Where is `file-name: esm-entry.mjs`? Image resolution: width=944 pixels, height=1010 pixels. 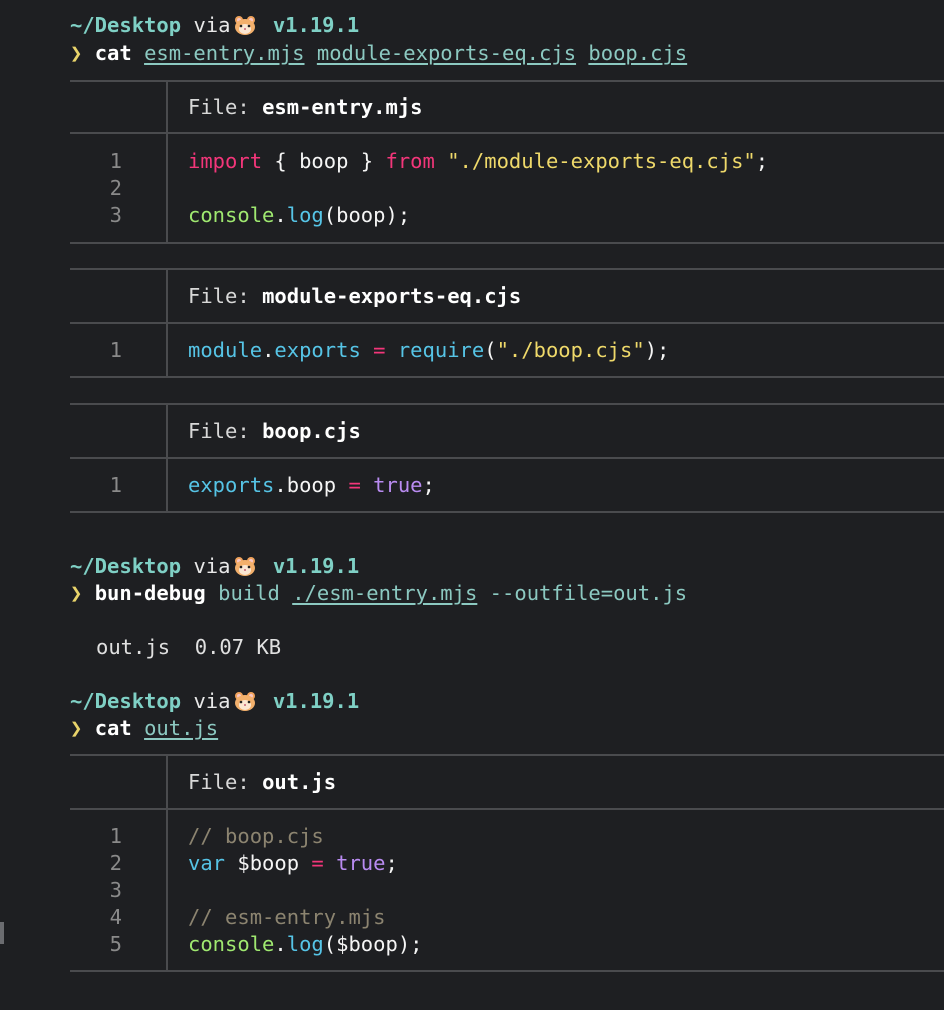 file-name: esm-entry.mjs is located at coordinates (342, 107).